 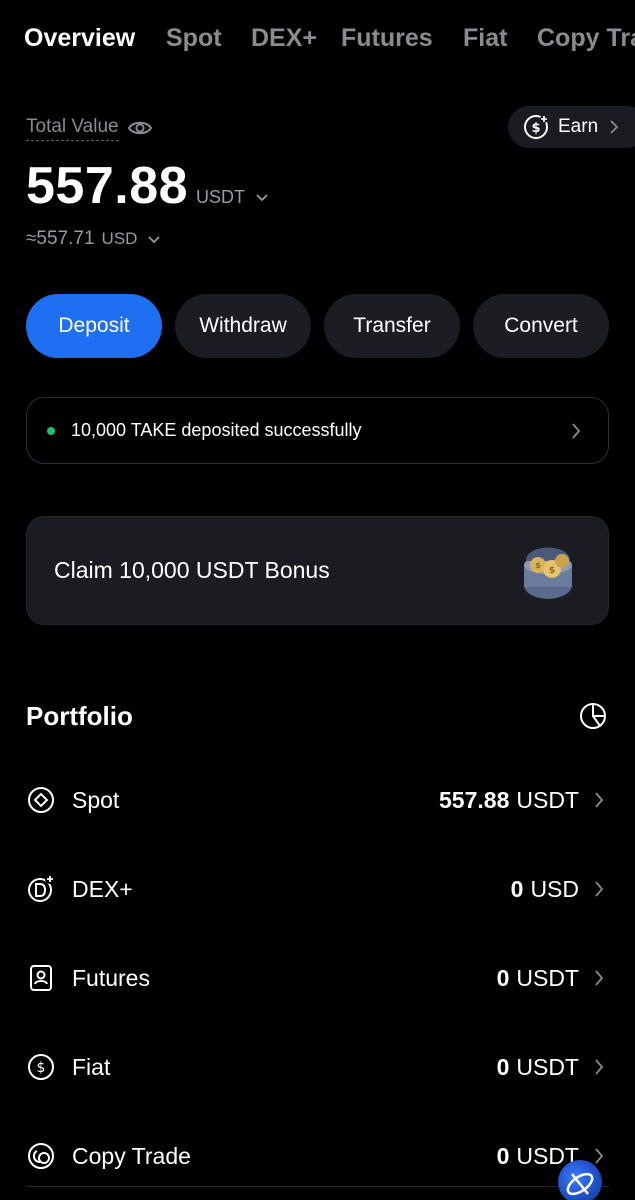 I want to click on deposit-notice-bar: 10,000 TAKE deposited successfully, so click(x=317, y=430).